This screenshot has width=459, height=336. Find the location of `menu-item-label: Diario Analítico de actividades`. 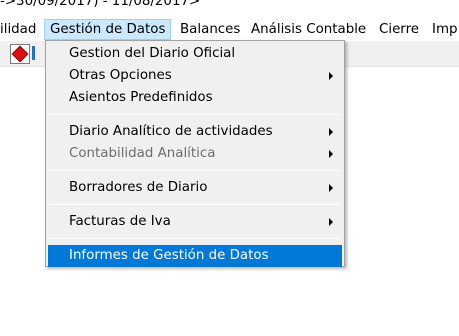

menu-item-label: Diario Analítico de actividades is located at coordinates (171, 131).